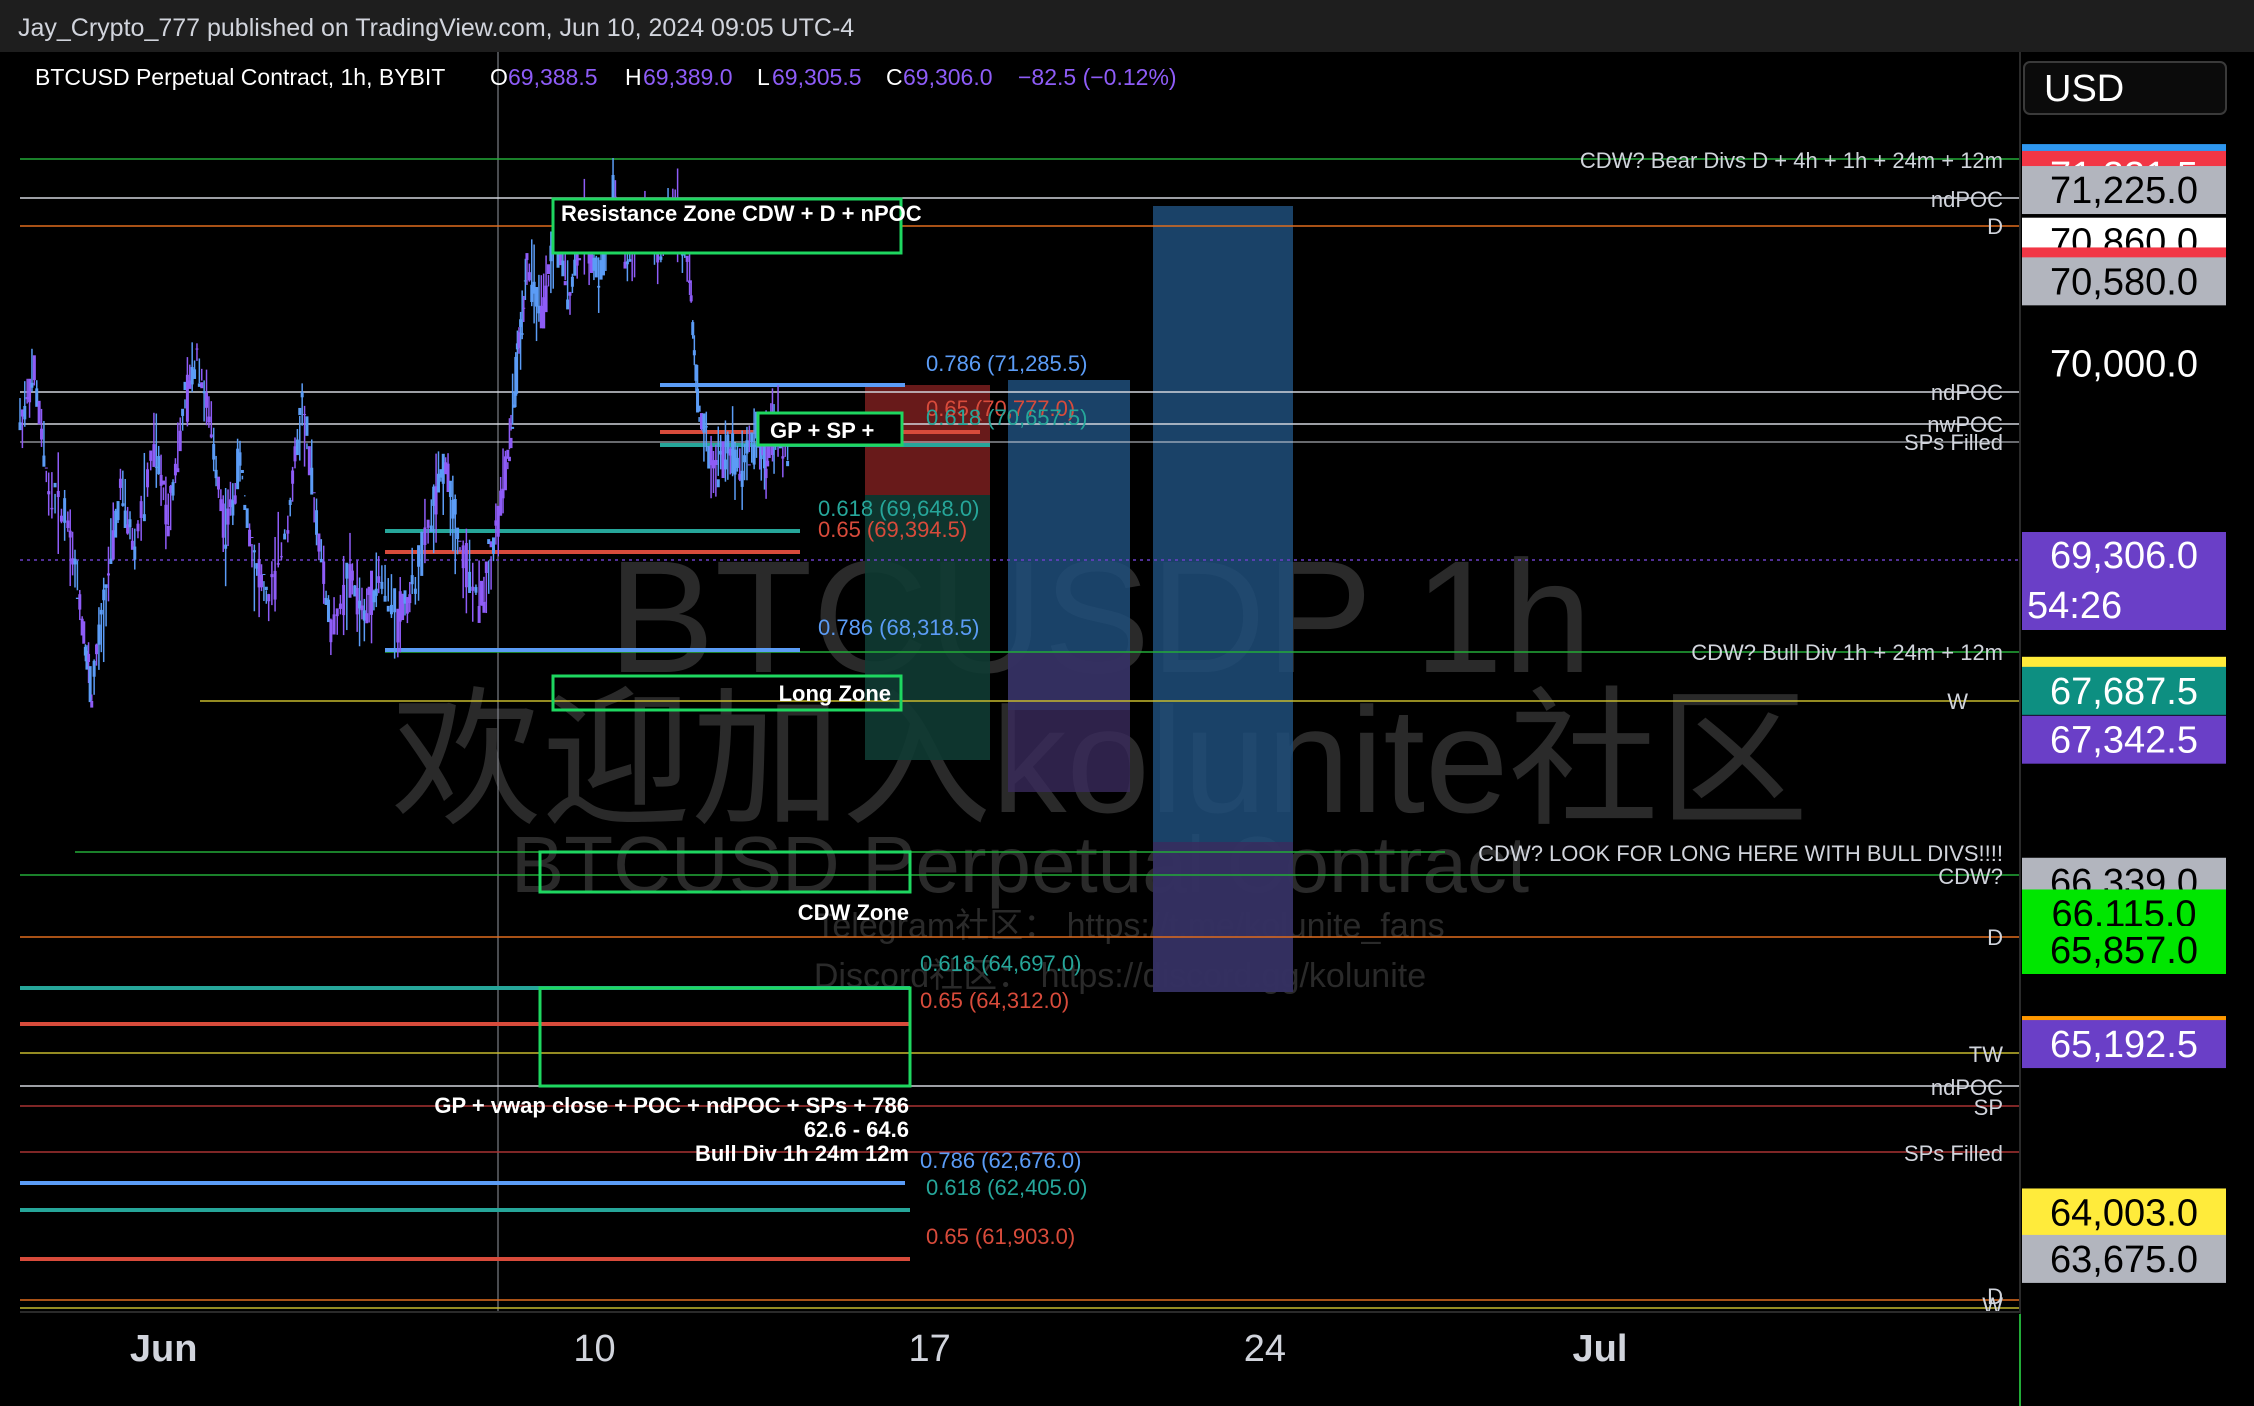 The image size is (2254, 1406). I want to click on level-label: D, so click(1995, 937).